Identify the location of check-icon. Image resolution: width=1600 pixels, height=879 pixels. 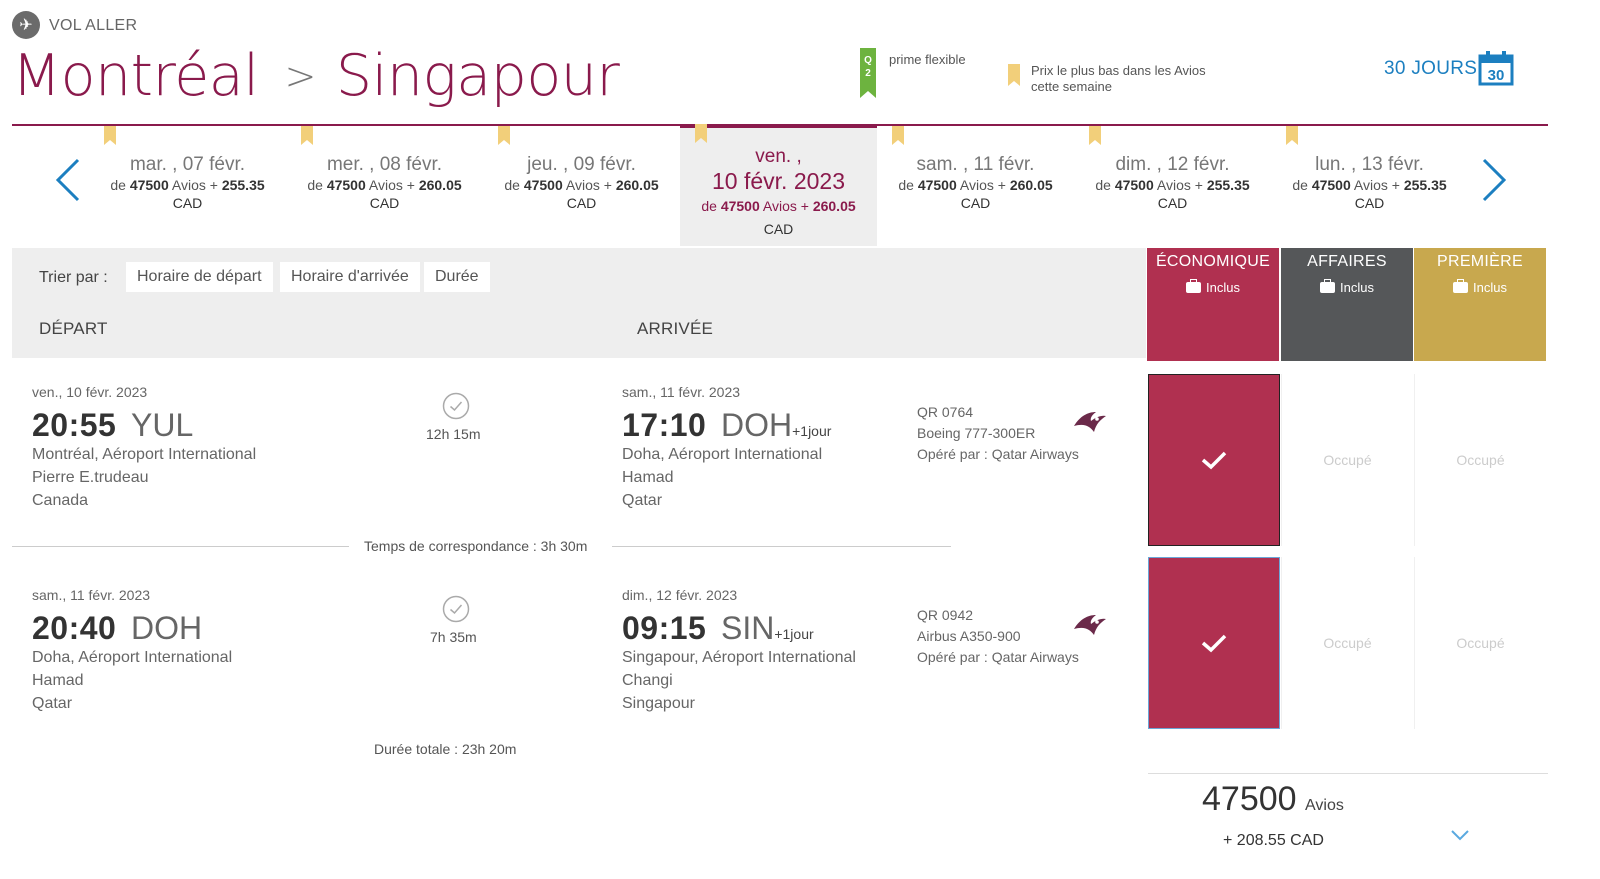
(1214, 643).